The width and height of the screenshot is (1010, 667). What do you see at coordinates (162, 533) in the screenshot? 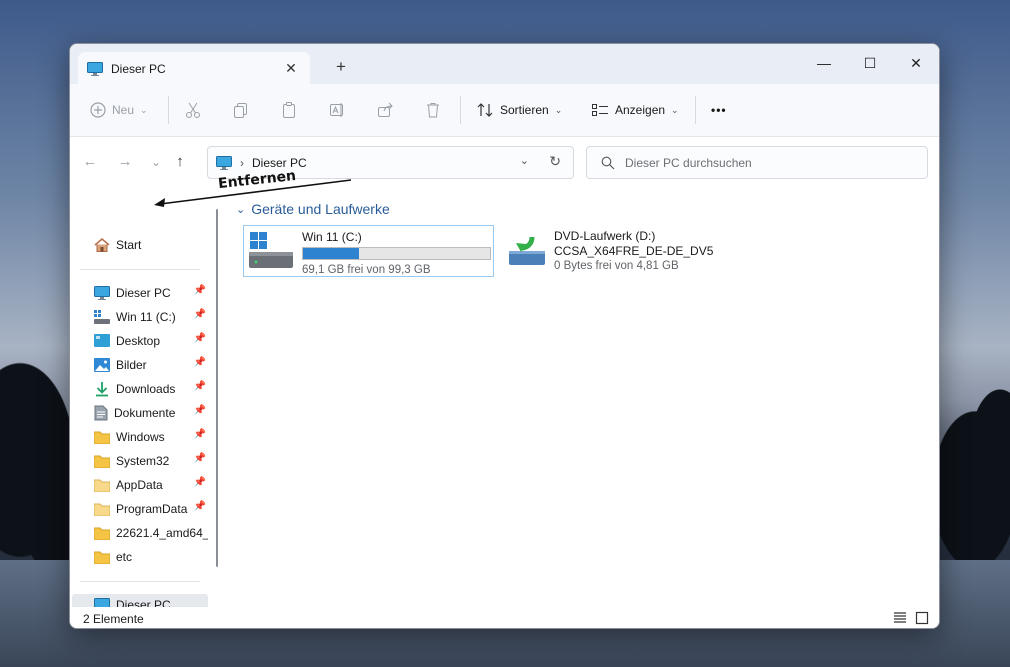
I see `sidebar-item-label: 22621.4_amd64_d` at bounding box center [162, 533].